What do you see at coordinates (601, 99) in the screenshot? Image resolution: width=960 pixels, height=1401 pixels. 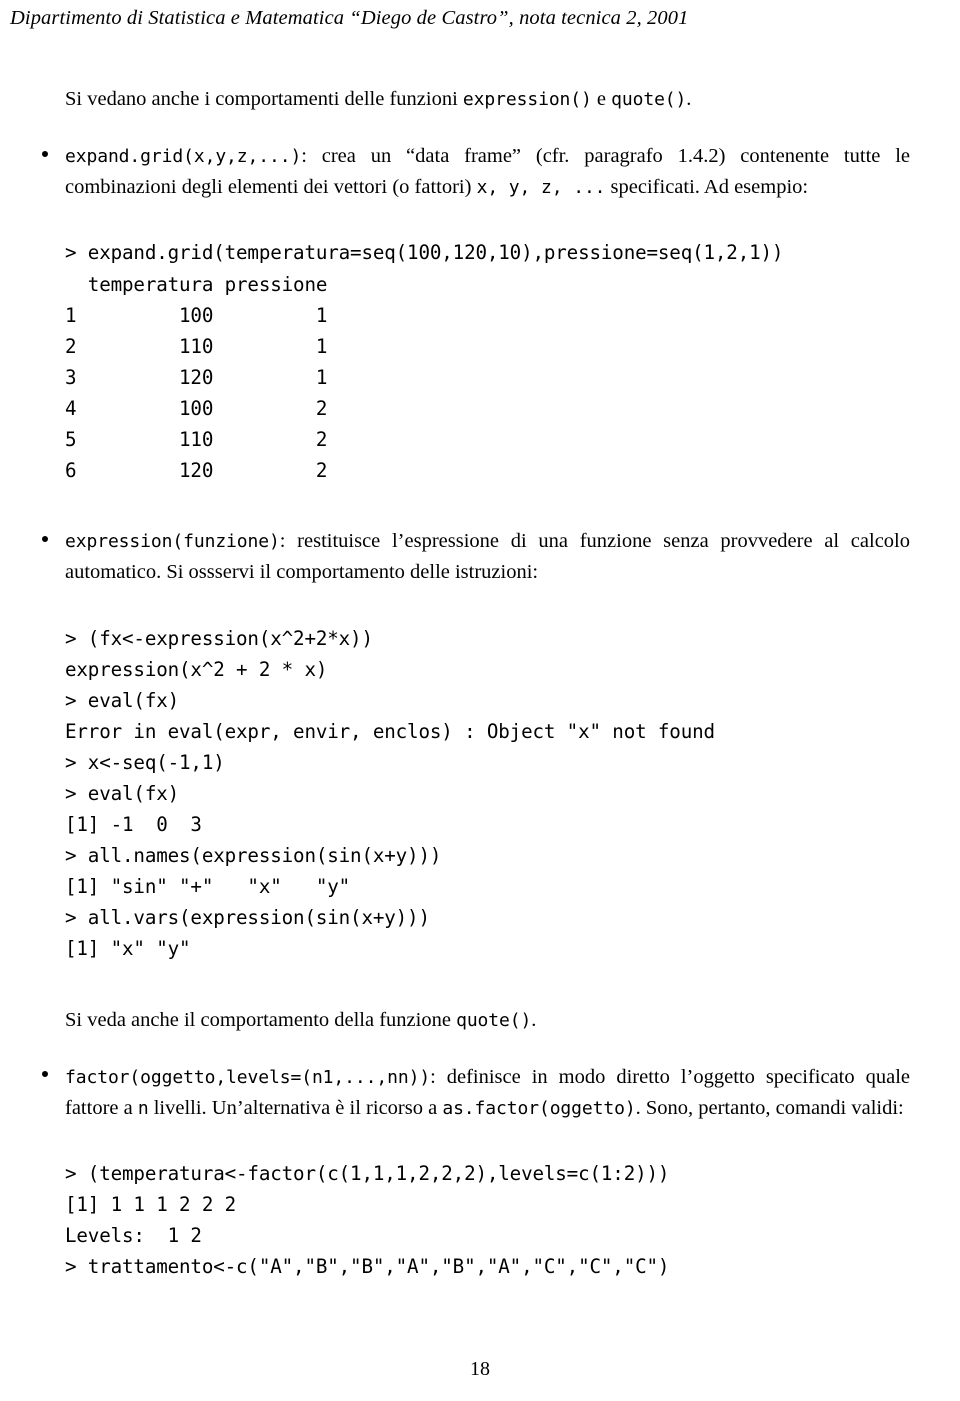 I see `intro-text-mid: e` at bounding box center [601, 99].